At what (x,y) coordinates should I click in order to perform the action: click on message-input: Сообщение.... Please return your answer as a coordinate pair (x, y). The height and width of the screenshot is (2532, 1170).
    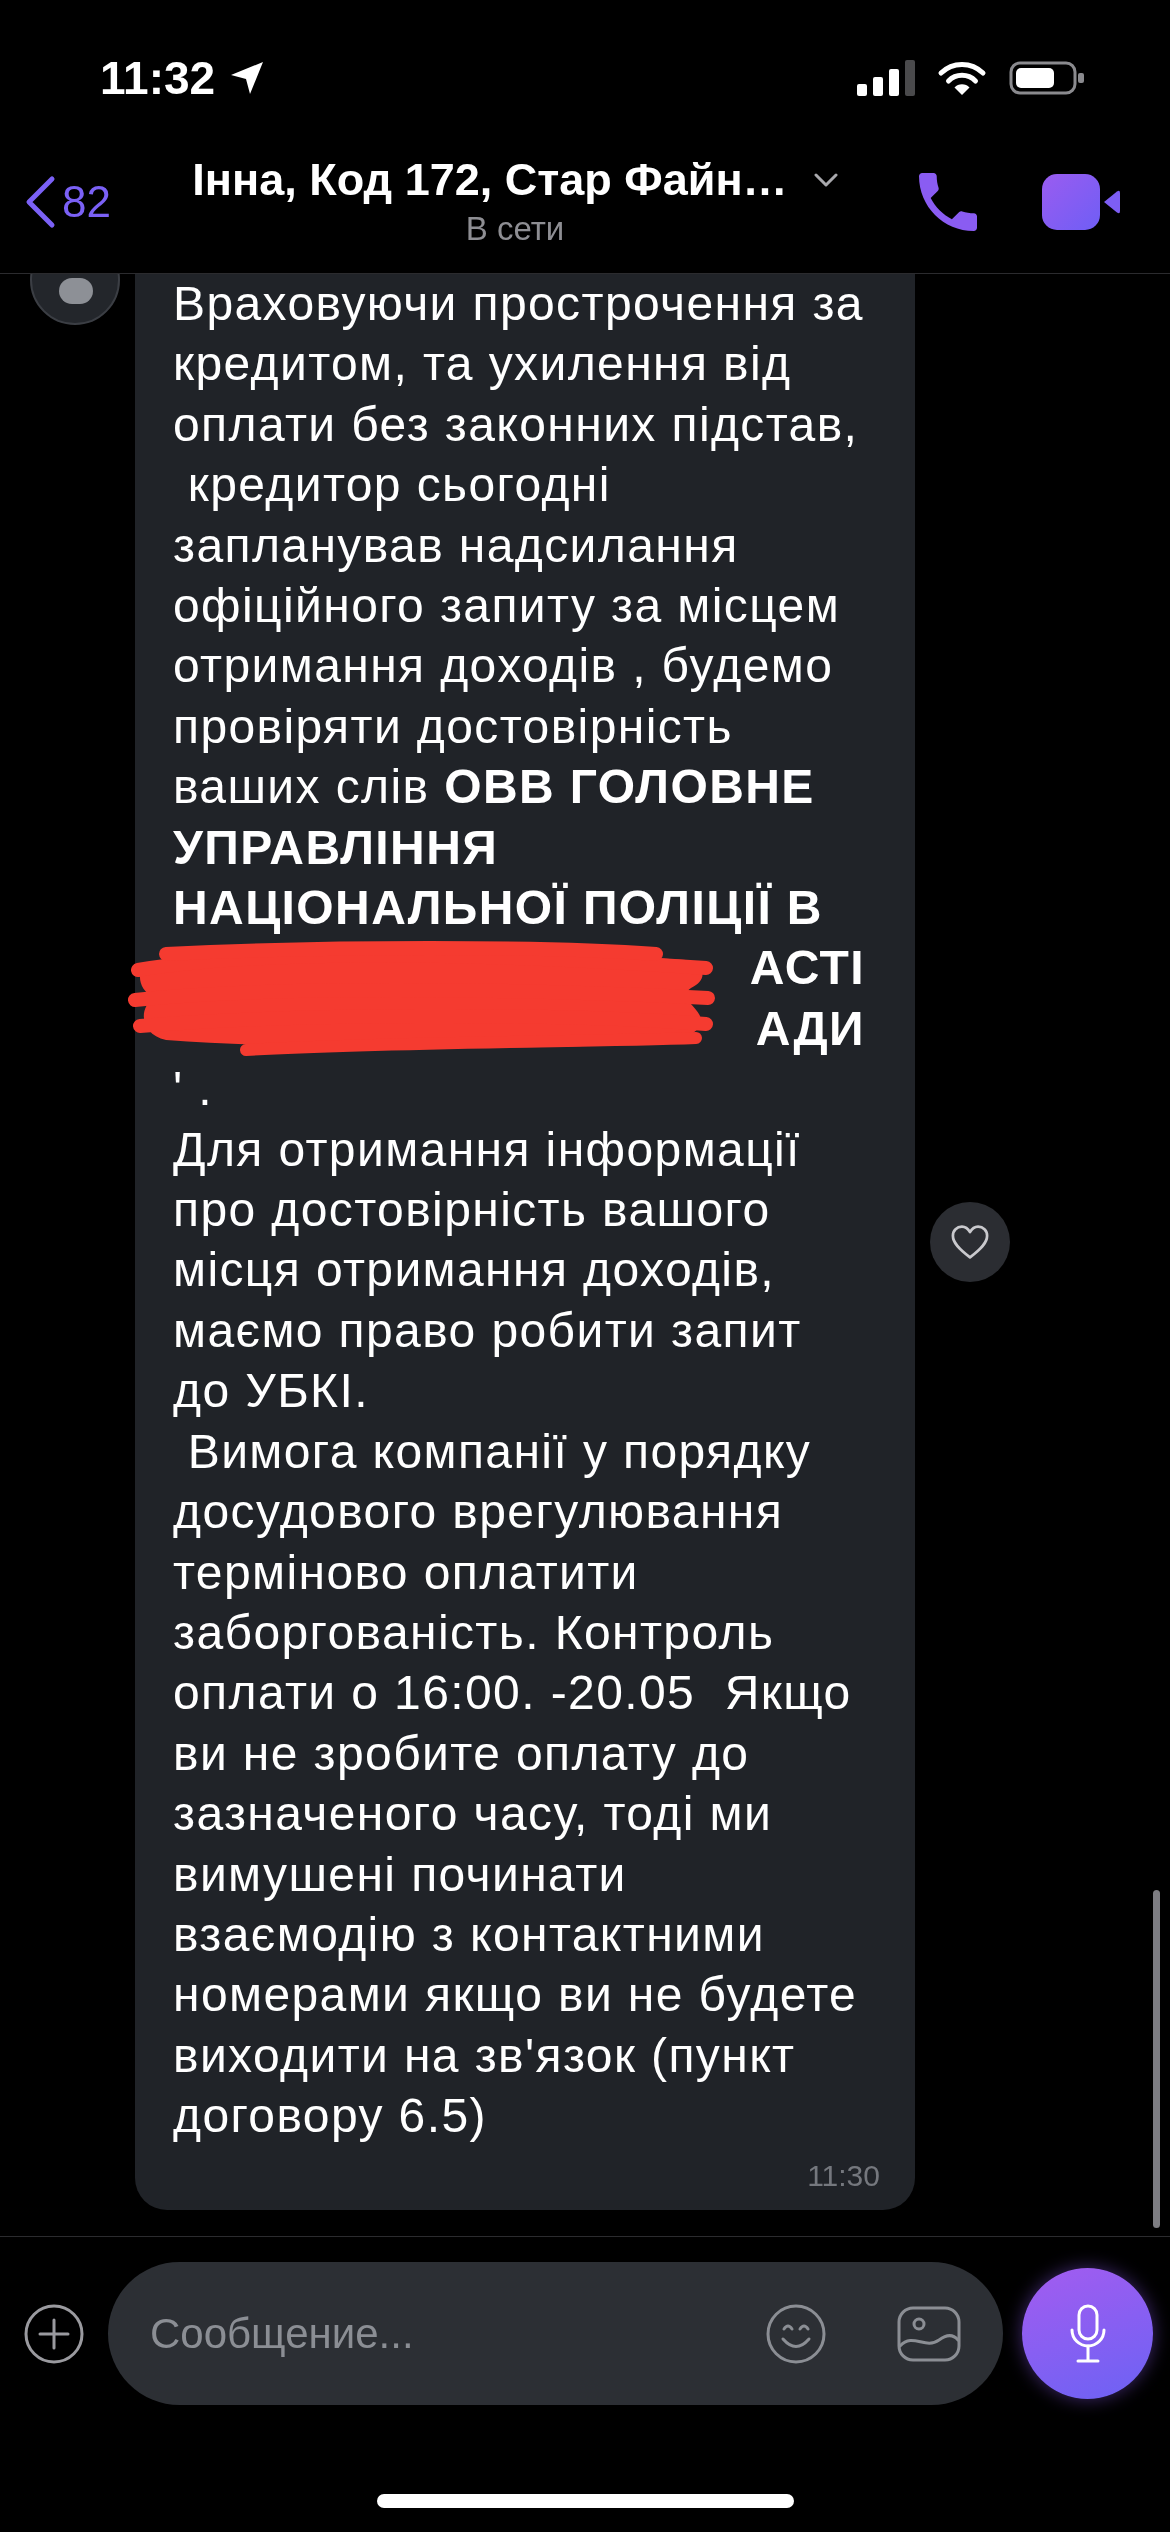
    Looking at the image, I should click on (443, 2333).